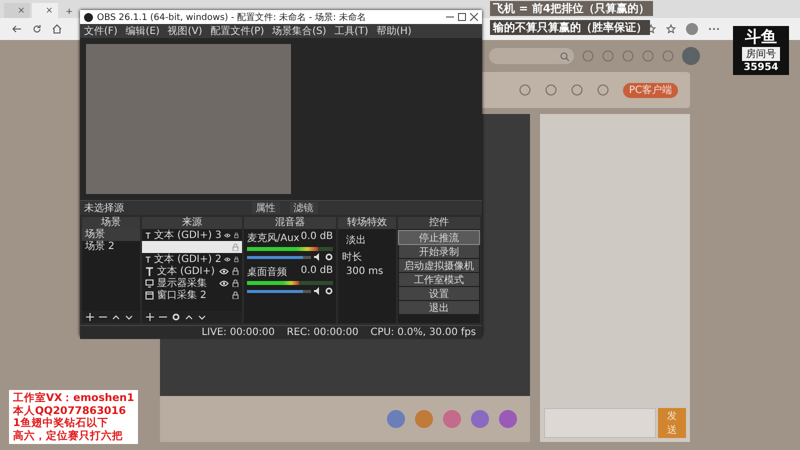 The width and height of the screenshot is (800, 450). What do you see at coordinates (73, 398) in the screenshot?
I see `contact-line: 工作室VX：emoshen1` at bounding box center [73, 398].